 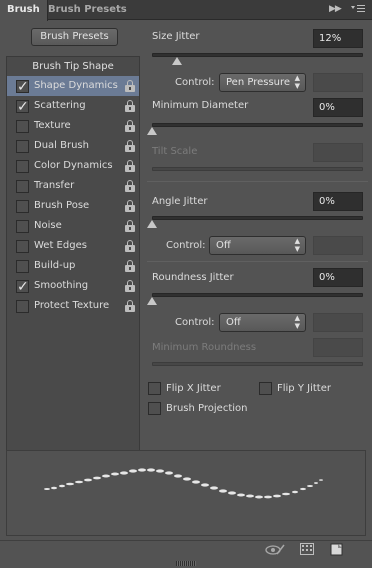 I want to click on roundness-jitter-field: 0%, so click(x=338, y=277).